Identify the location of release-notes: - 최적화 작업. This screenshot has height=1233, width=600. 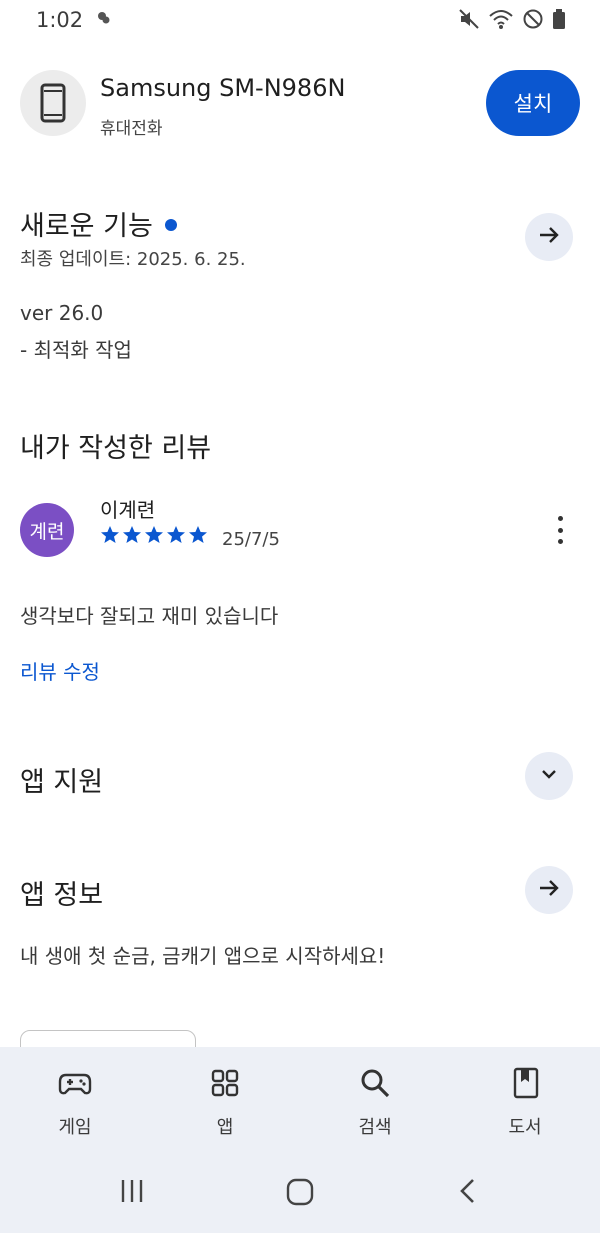
(76, 350).